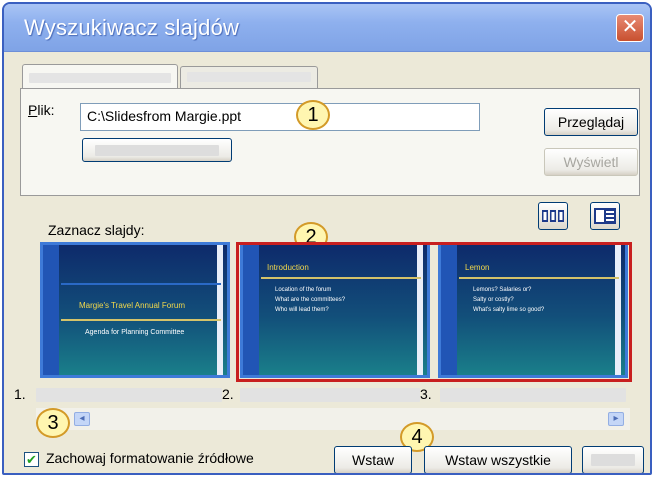  I want to click on insert-button: Wstaw, so click(373, 459).